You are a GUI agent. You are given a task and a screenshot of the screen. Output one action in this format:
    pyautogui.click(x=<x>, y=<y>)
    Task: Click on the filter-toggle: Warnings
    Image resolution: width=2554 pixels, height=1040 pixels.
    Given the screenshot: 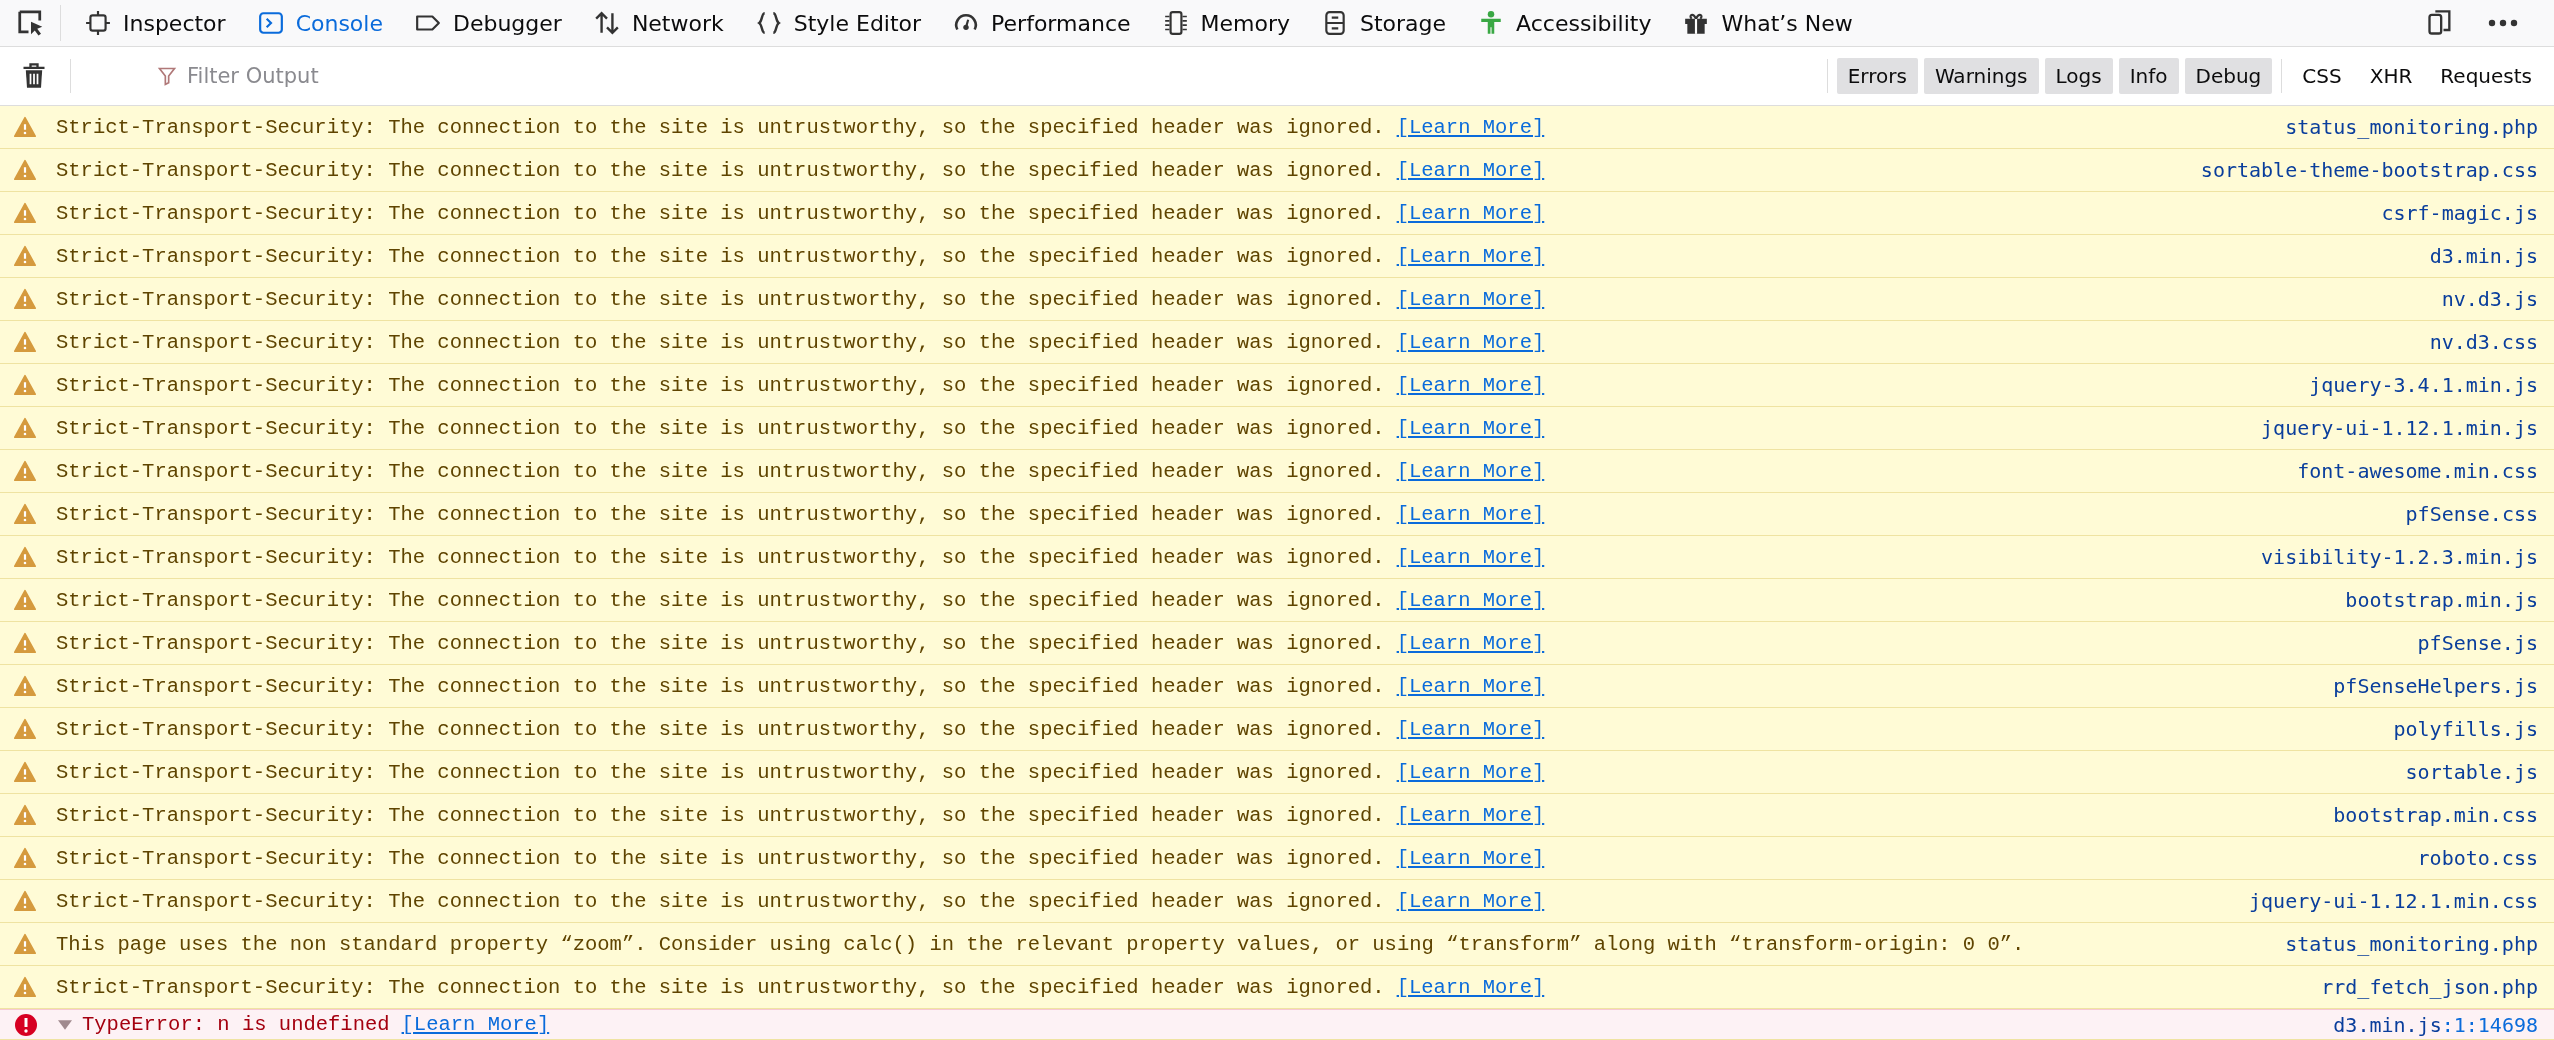 What is the action you would take?
    pyautogui.click(x=1981, y=76)
    